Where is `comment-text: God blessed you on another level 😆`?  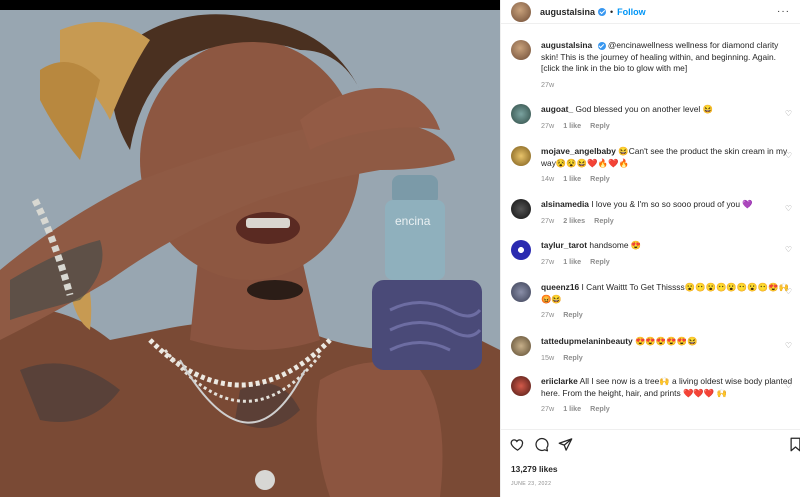
comment-text: God blessed you on another level 😆 is located at coordinates (644, 109).